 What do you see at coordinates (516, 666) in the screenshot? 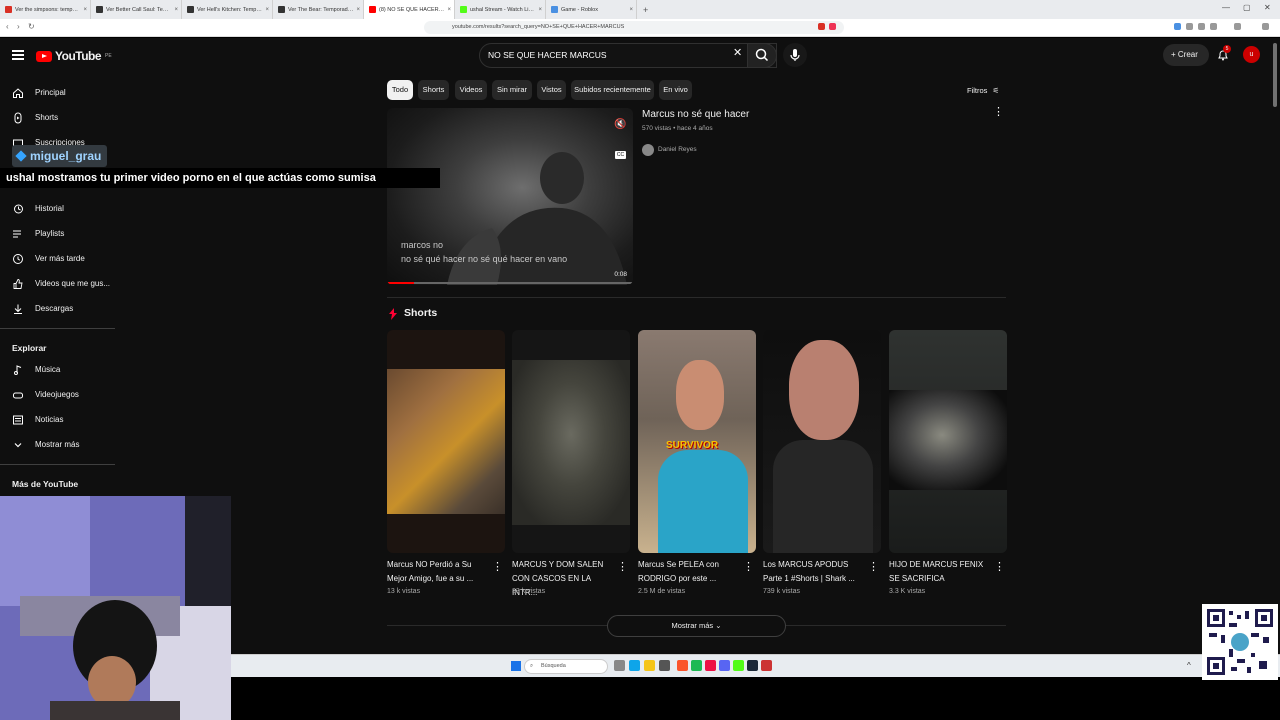
I see `windows-start-icon` at bounding box center [516, 666].